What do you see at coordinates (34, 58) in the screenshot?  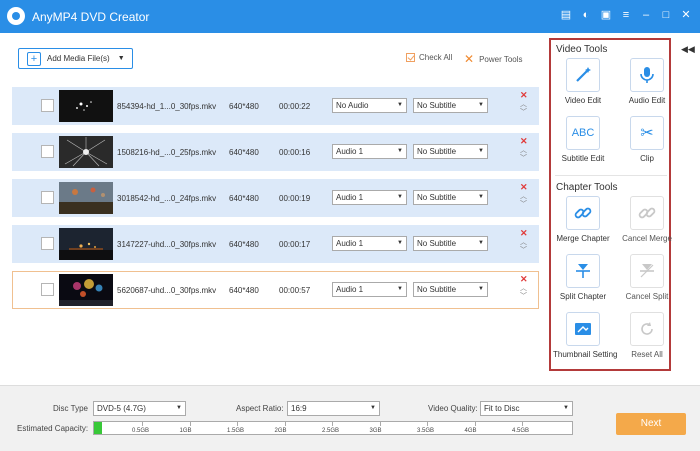 I see `add-file-icon: +` at bounding box center [34, 58].